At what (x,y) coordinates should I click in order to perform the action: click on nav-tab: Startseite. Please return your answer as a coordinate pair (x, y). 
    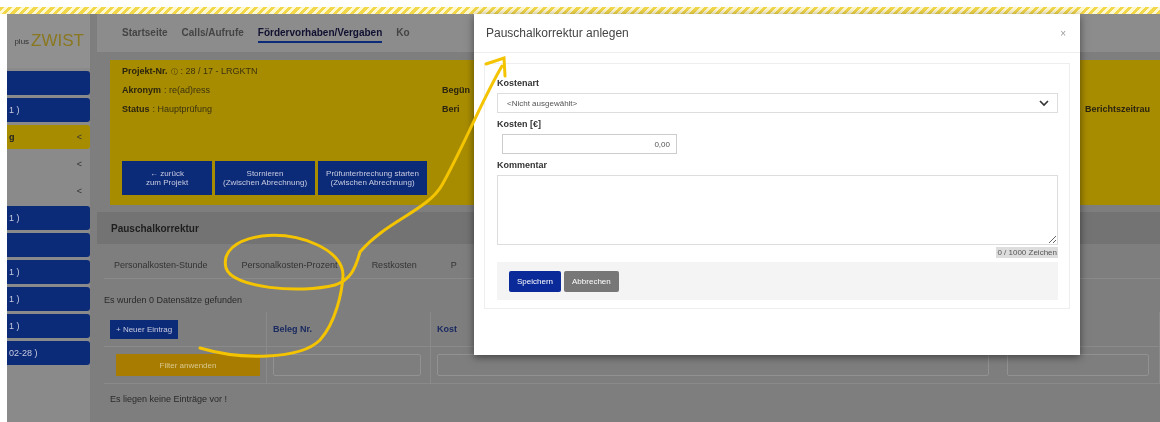
    Looking at the image, I should click on (145, 33).